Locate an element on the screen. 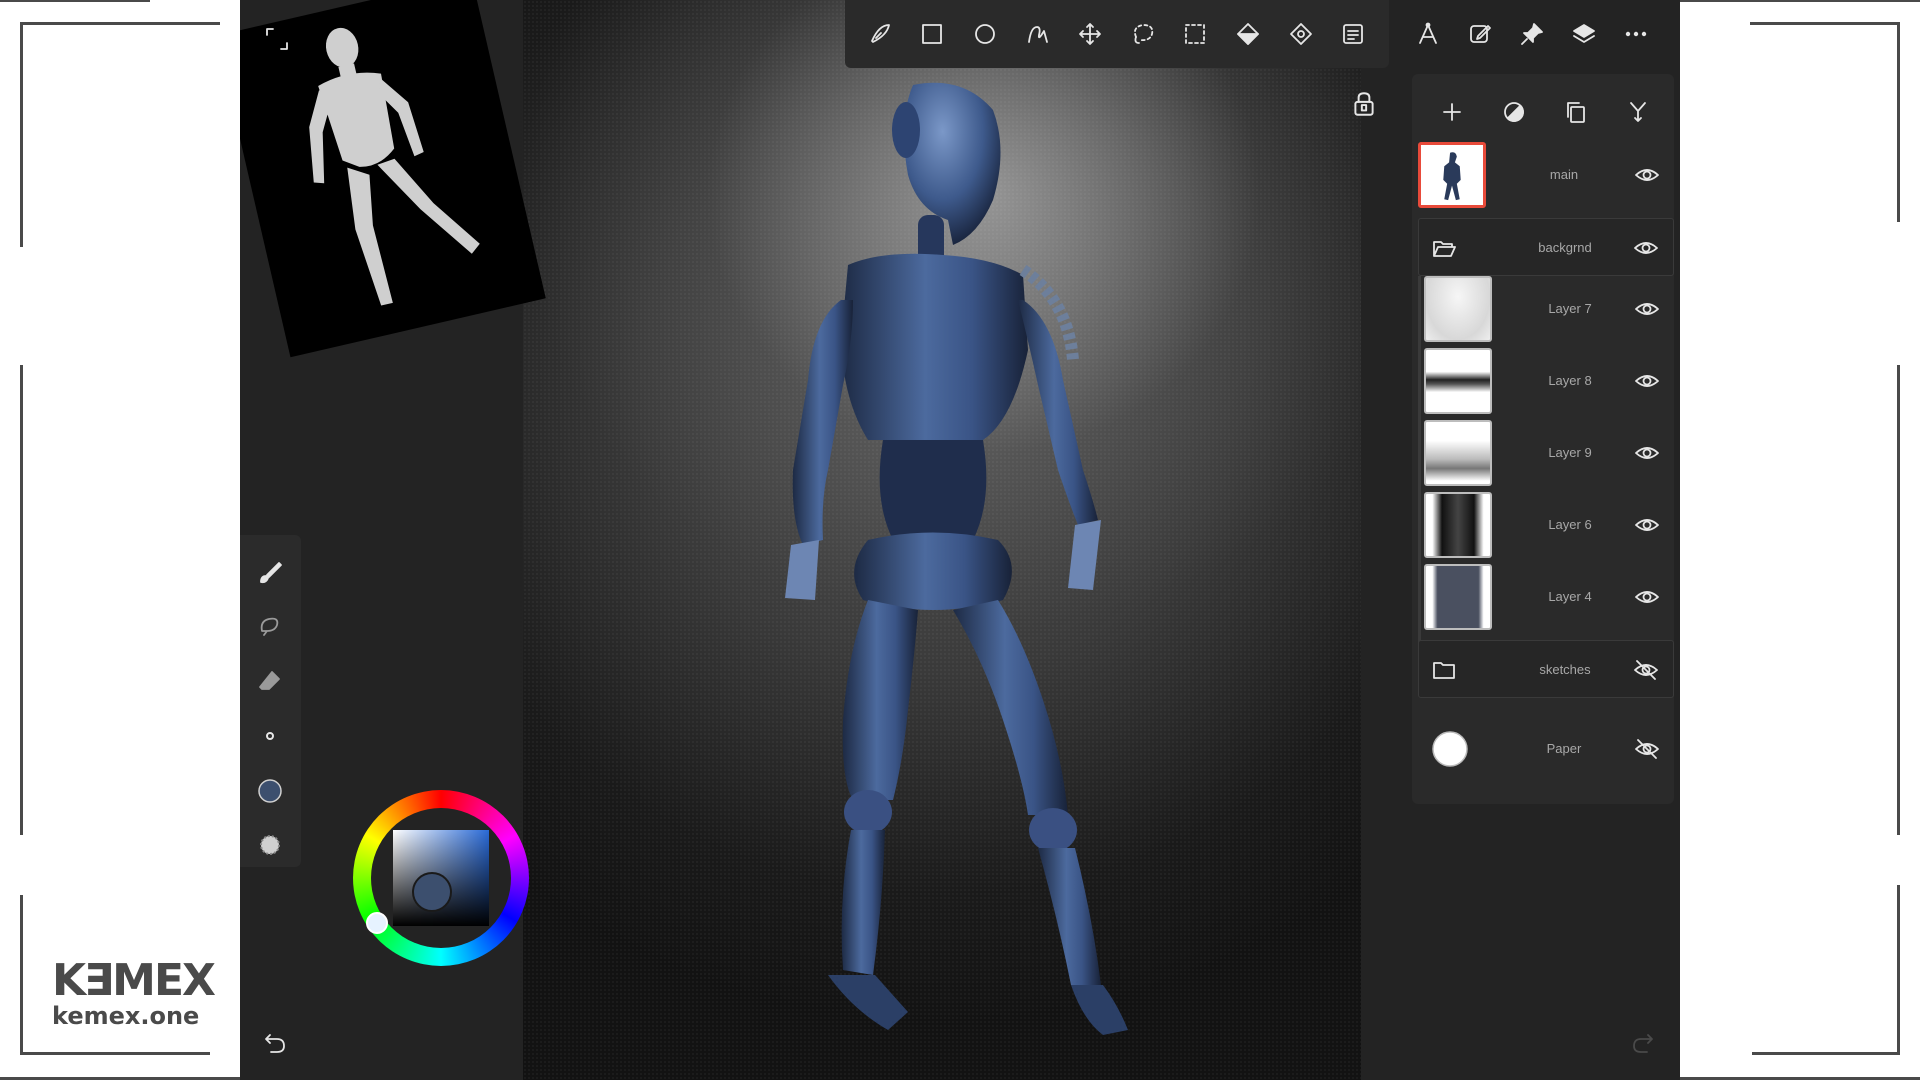  layer-row-layer-8: Layer 8 is located at coordinates (1552, 381).